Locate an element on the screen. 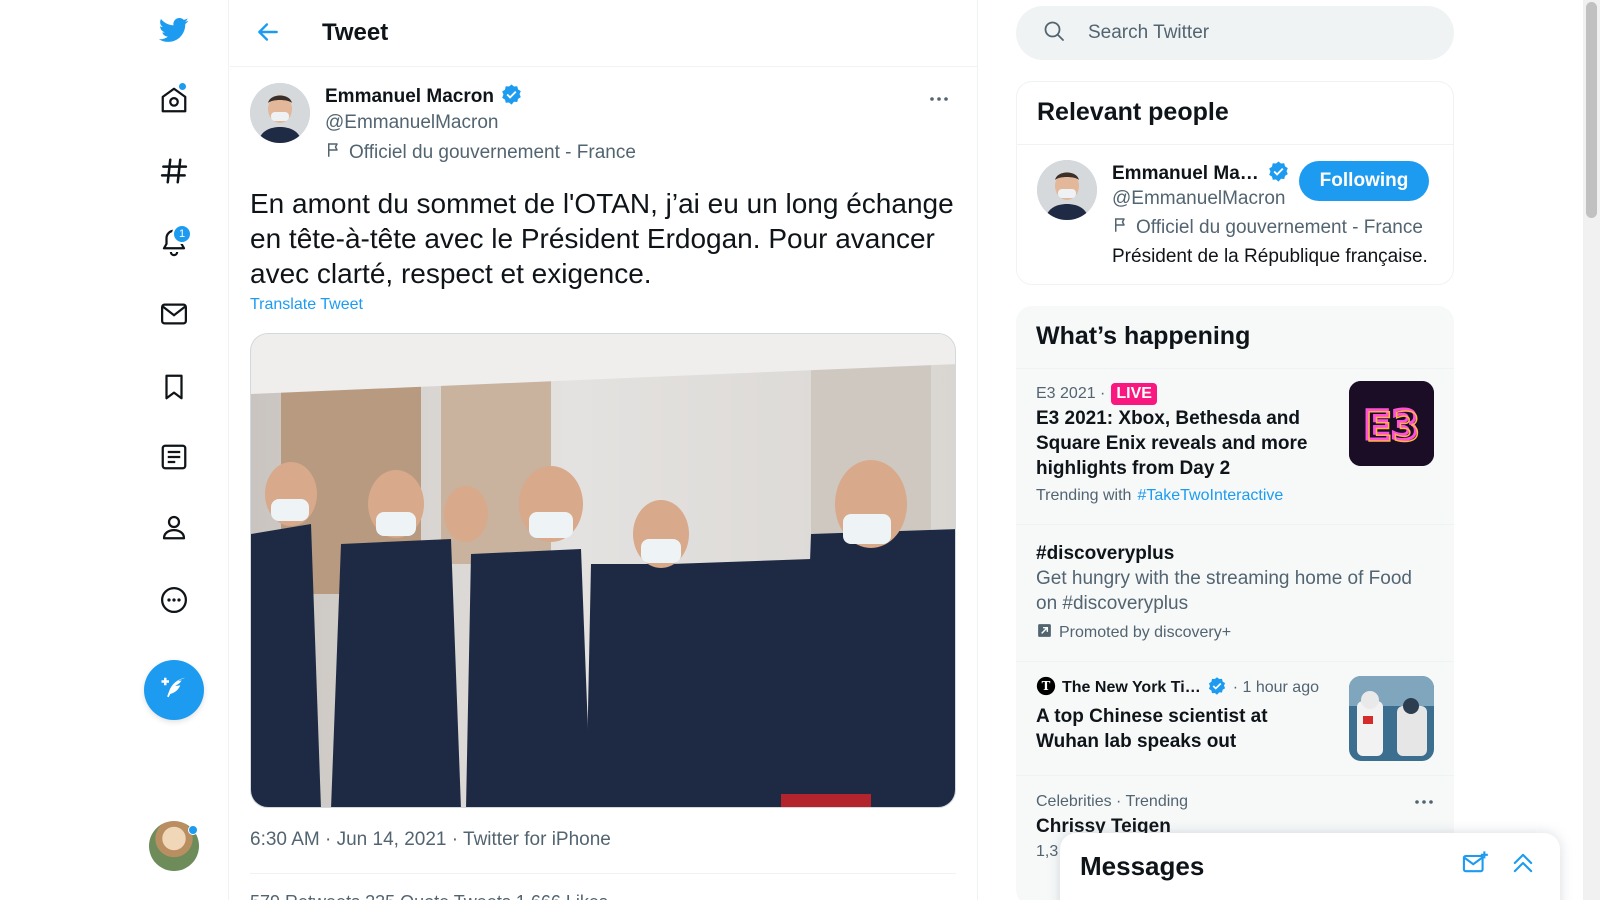 This screenshot has width=1600, height=900. person-bio: Président de la République française. is located at coordinates (1270, 256).